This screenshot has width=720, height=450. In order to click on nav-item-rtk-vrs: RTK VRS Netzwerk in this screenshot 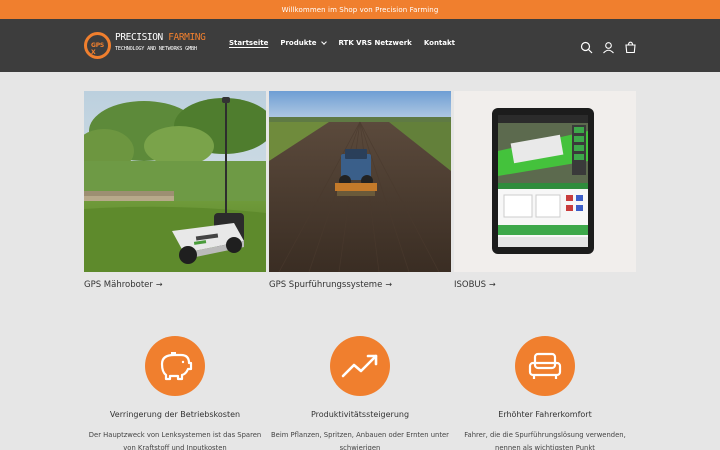, I will do `click(374, 43)`.